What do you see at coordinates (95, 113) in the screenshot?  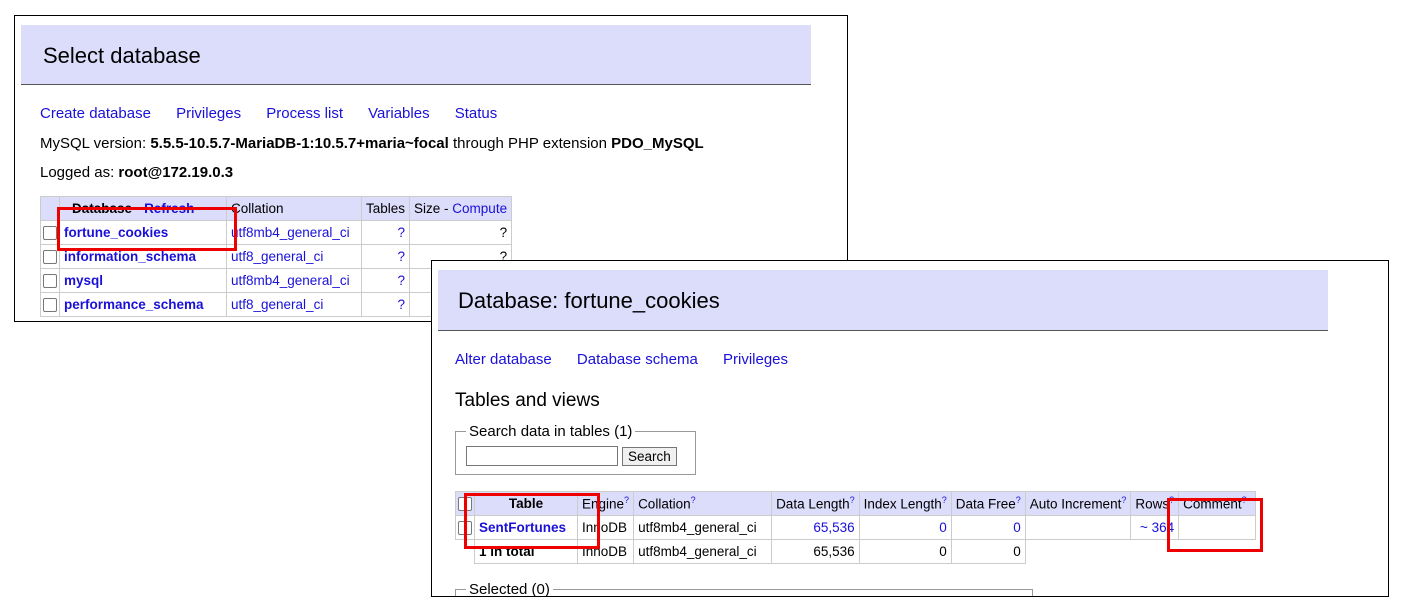 I see `create-database-link: Create database` at bounding box center [95, 113].